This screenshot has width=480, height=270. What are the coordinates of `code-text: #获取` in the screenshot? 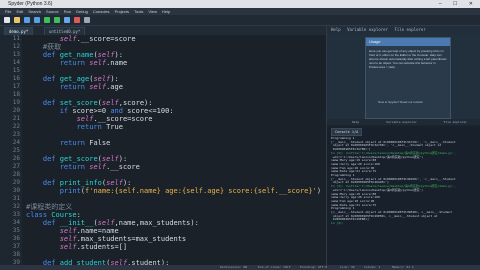 It's located at (52, 47).